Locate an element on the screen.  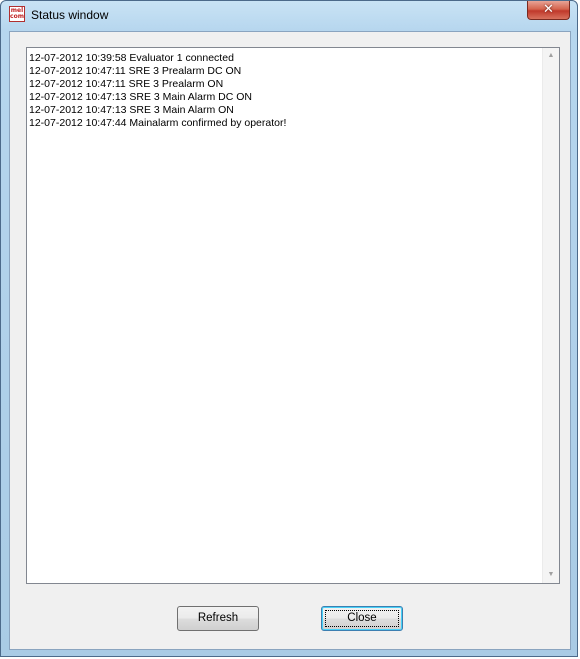
log-entry: 12-07-2012 10:47:11 SRE 3 Prealarm ON is located at coordinates (285, 84).